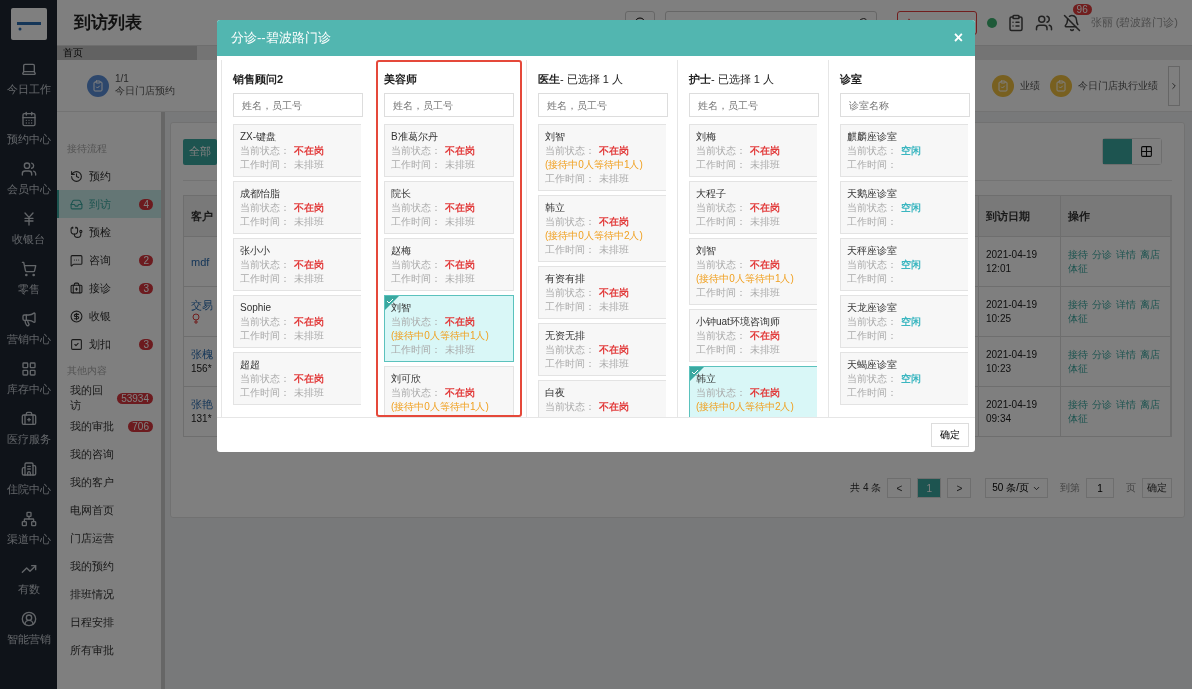  I want to click on sidebar-item: 门店运营, so click(109, 538).